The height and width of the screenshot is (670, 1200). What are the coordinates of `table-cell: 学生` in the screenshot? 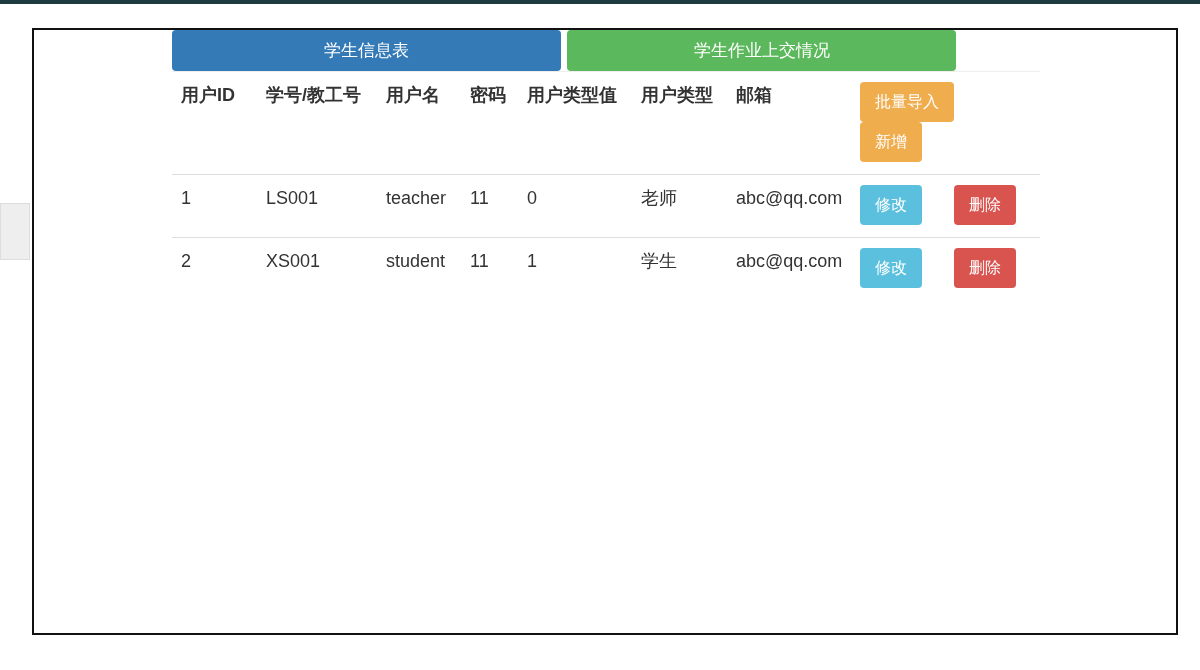 It's located at (679, 268).